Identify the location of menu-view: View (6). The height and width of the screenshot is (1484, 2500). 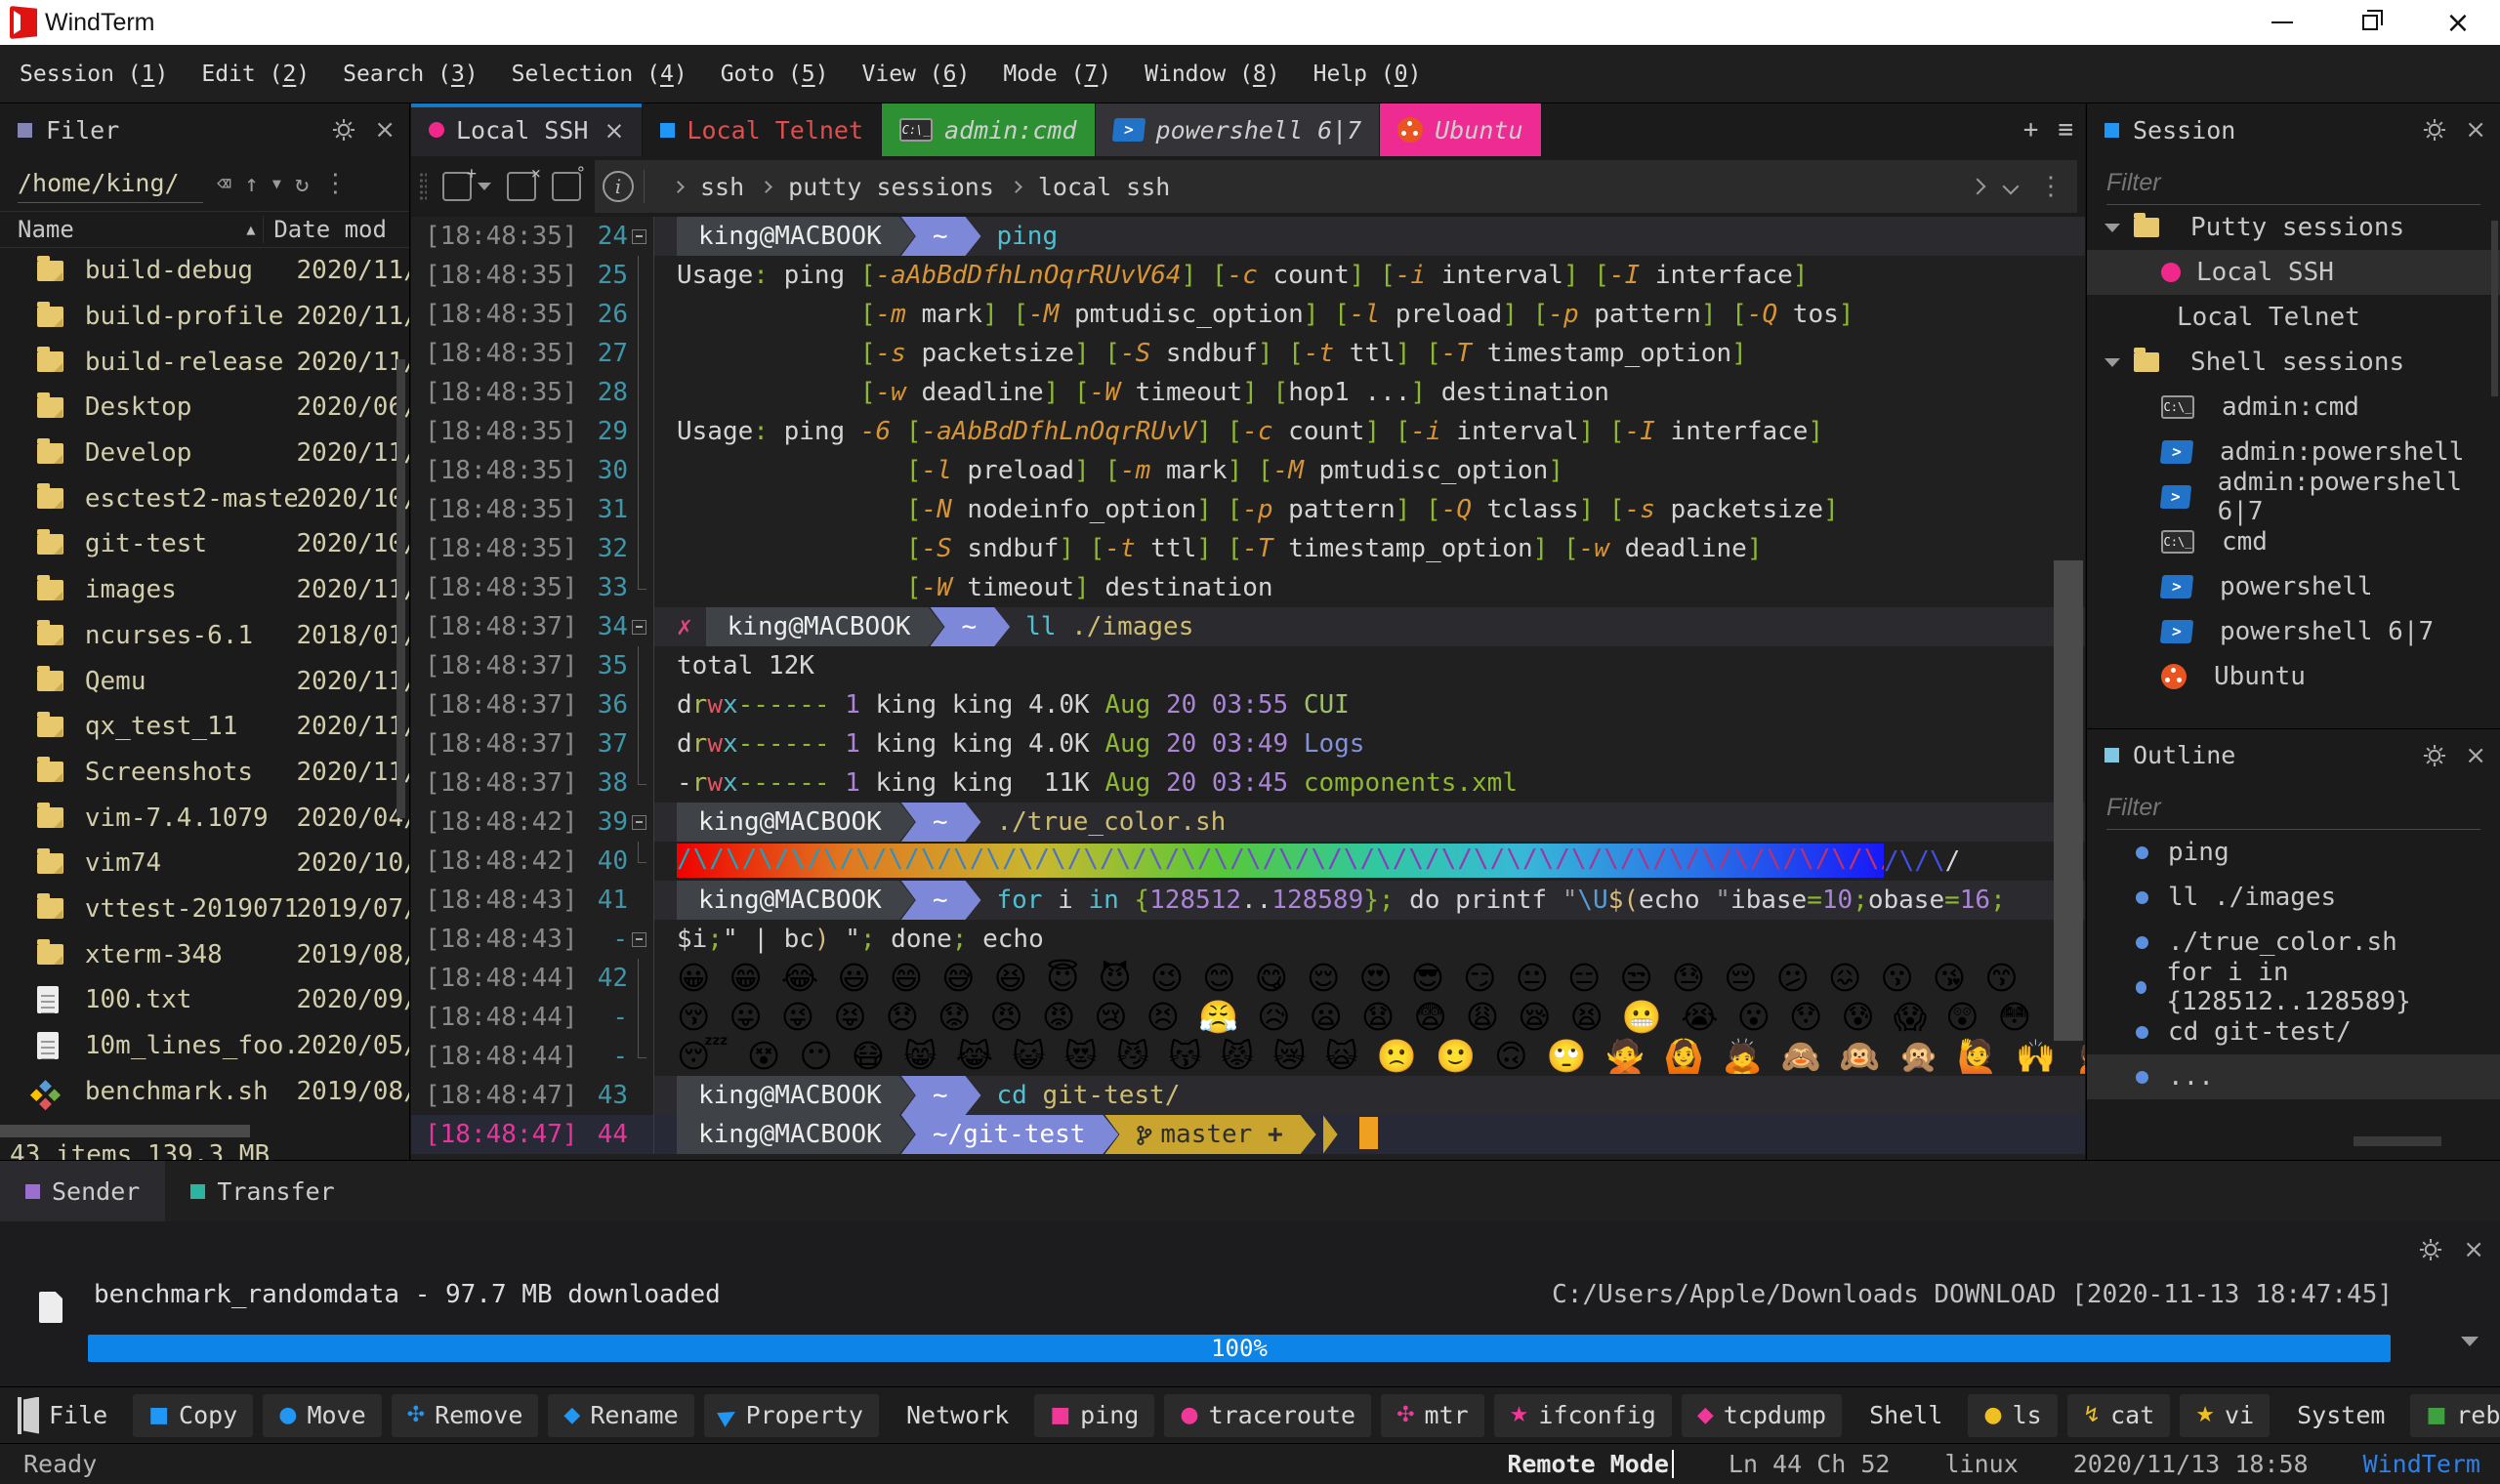
(916, 75).